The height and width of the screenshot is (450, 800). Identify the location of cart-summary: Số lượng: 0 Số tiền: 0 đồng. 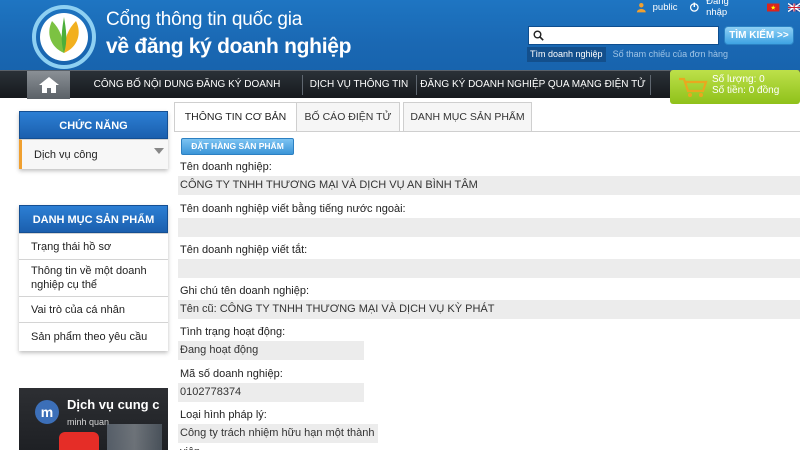
(745, 85).